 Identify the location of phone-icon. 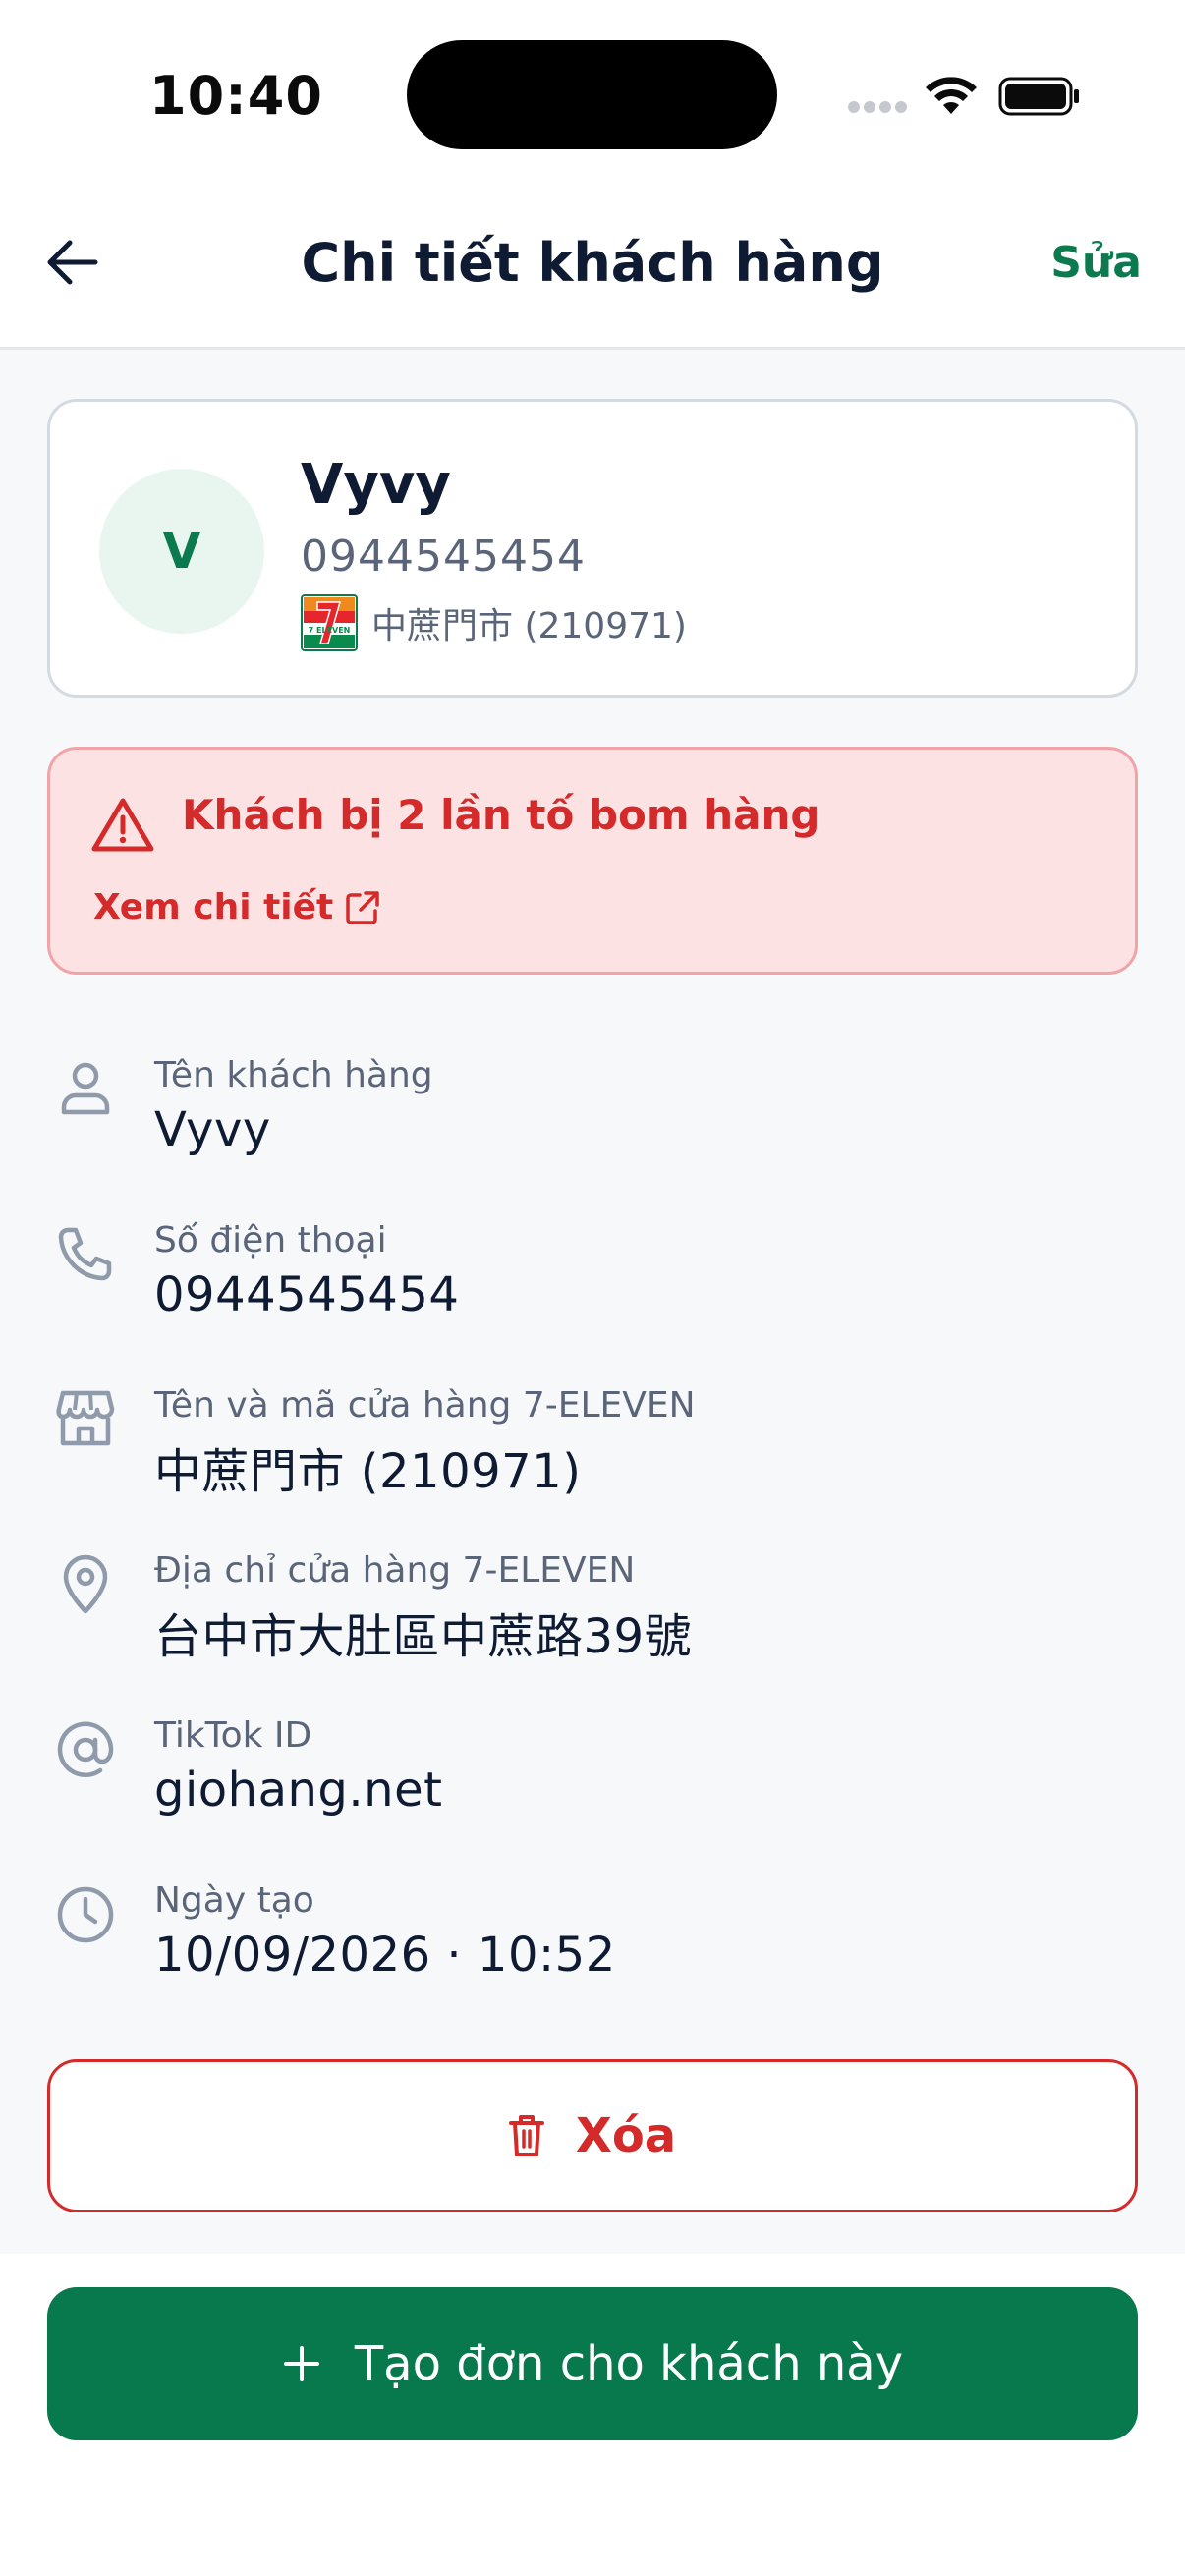
(85, 1258).